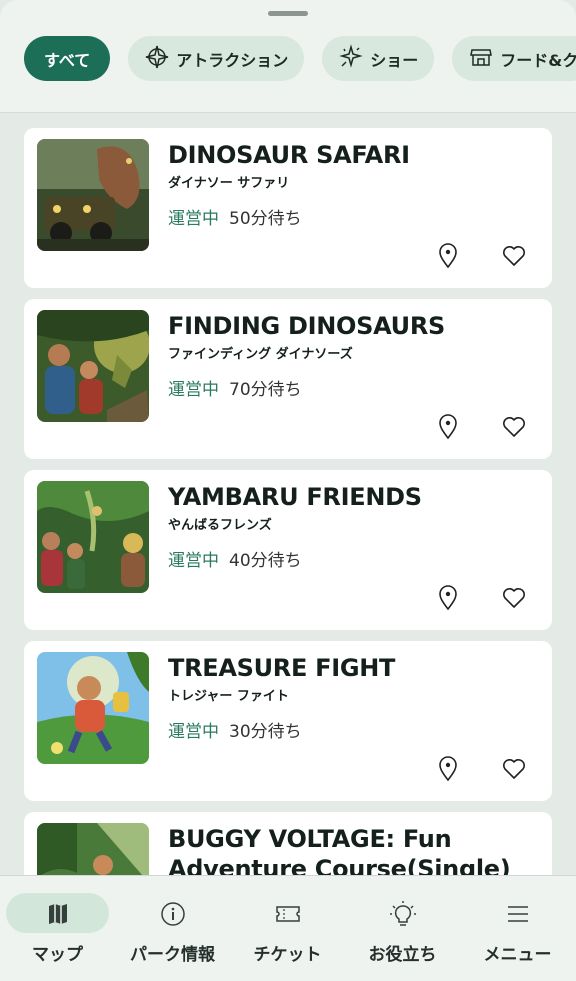 The width and height of the screenshot is (576, 981). I want to click on attraction-status-row: 運営中 70分待ち, so click(235, 387).